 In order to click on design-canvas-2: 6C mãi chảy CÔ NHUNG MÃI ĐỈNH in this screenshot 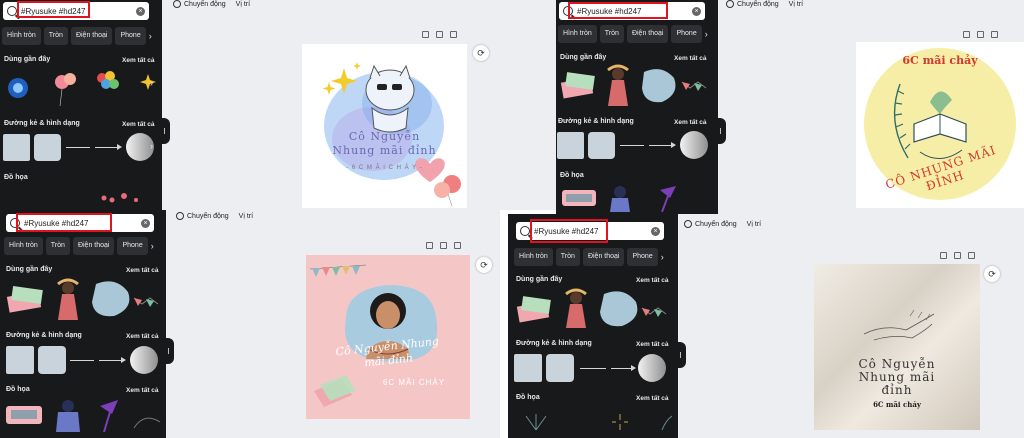, I will do `click(940, 125)`.